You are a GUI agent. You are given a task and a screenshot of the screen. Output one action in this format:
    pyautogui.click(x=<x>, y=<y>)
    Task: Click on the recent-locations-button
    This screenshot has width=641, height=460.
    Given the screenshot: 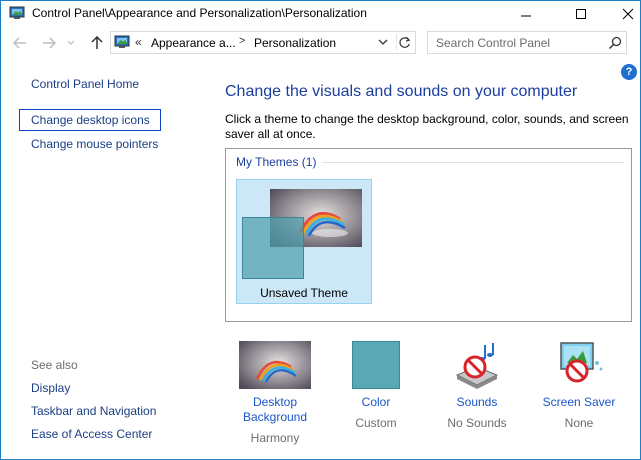 What is the action you would take?
    pyautogui.click(x=71, y=43)
    